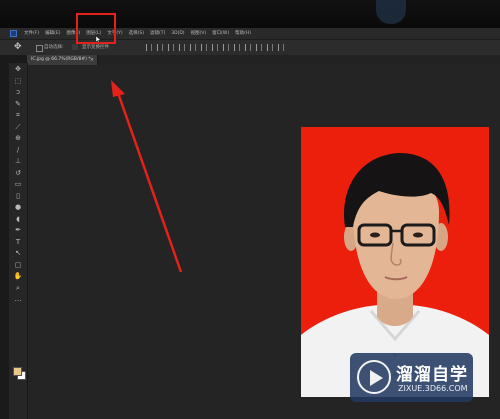 The height and width of the screenshot is (419, 500). I want to click on watermark-title: 溜溜自学, so click(432, 375).